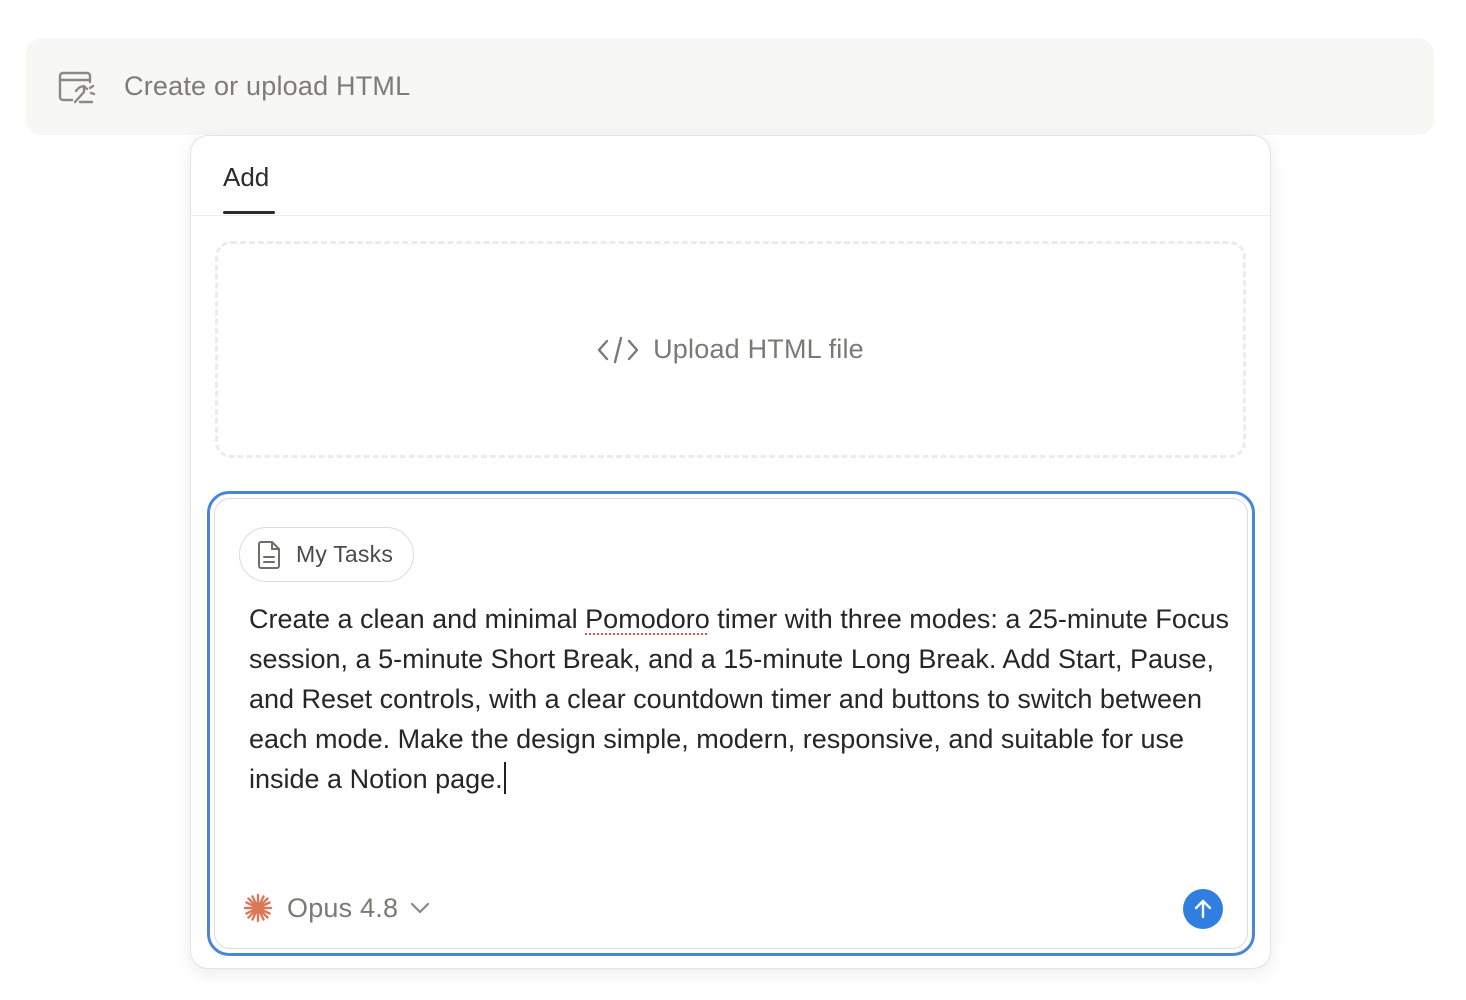 Image resolution: width=1466 pixels, height=1000 pixels. Describe the element at coordinates (618, 350) in the screenshot. I see `code-icon` at that location.